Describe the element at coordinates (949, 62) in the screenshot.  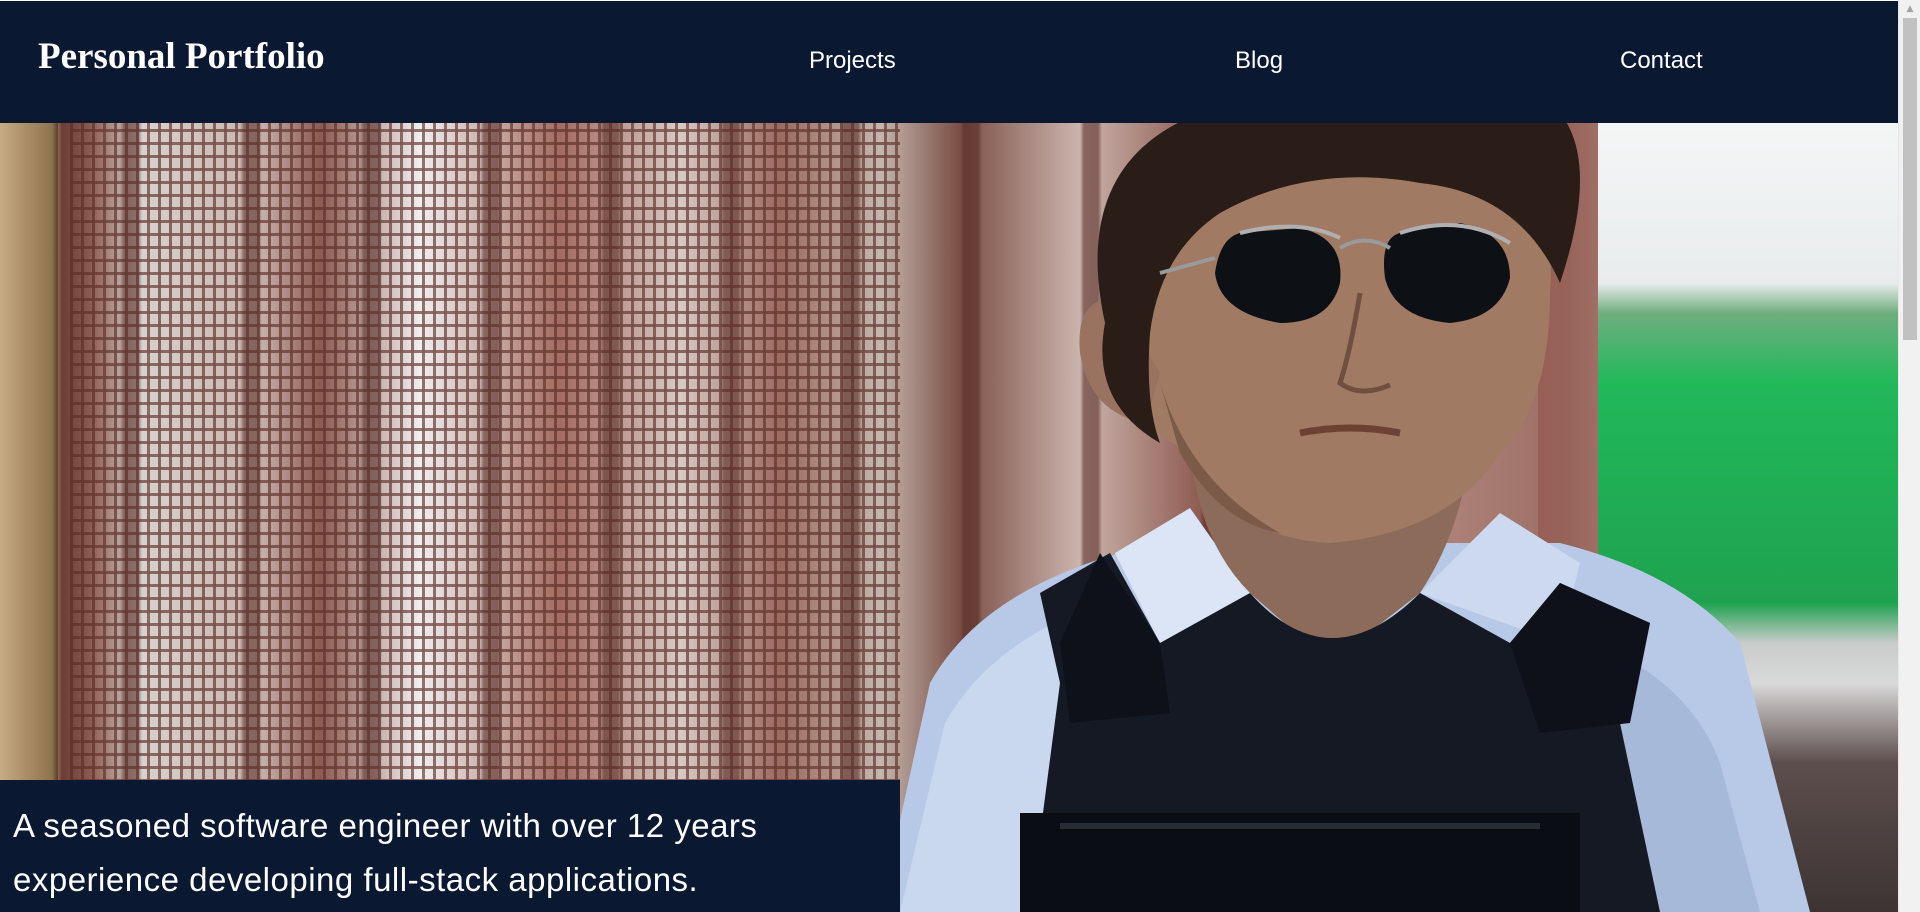
I see `site-header: Personal Portfolio Projects Blog Contact` at that location.